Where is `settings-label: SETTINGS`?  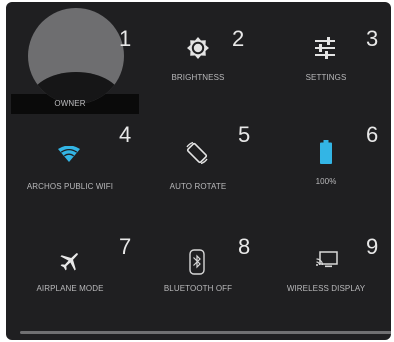
settings-label: SETTINGS is located at coordinates (326, 77).